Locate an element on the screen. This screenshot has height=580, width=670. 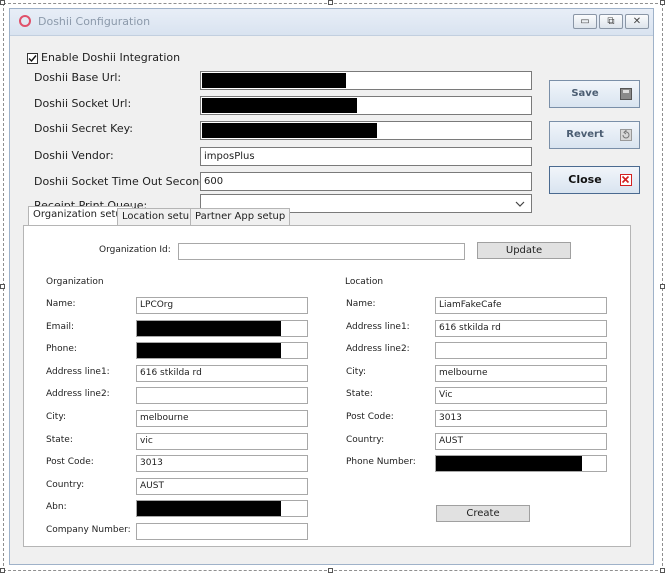
organization-label: Abn: is located at coordinates (56, 507).